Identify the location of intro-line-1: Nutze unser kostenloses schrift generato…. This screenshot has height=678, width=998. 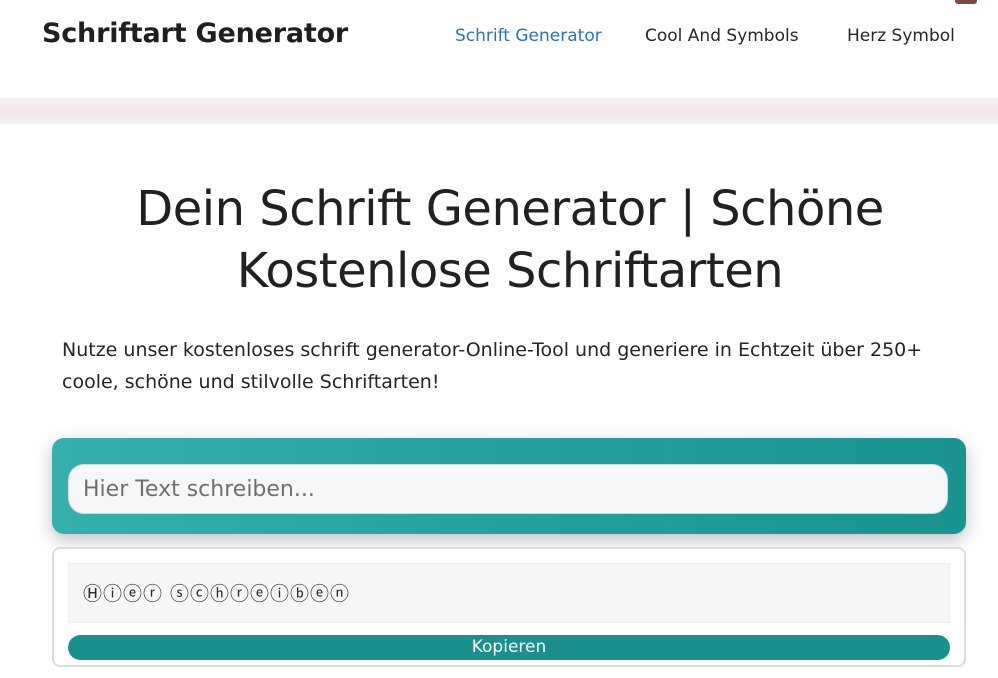
(492, 350).